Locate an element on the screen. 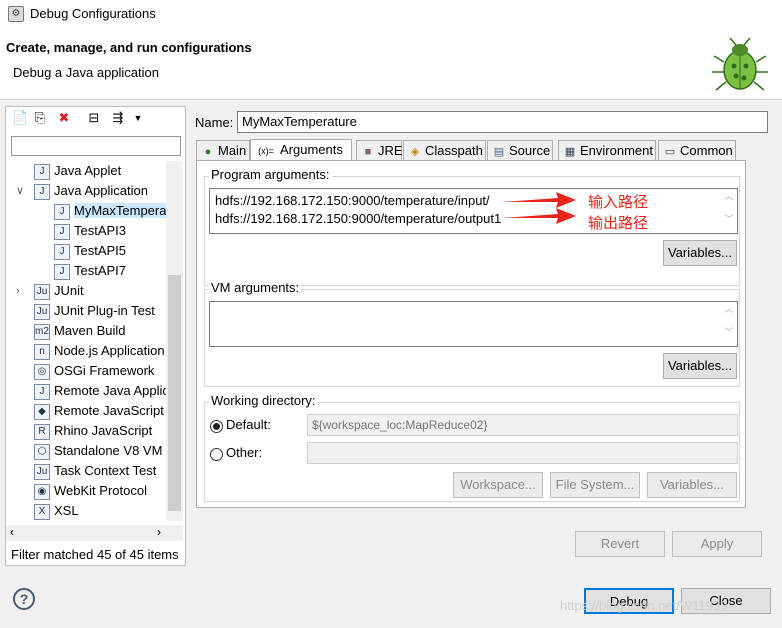 This screenshot has height=628, width=782. other-directory-field is located at coordinates (522, 453).